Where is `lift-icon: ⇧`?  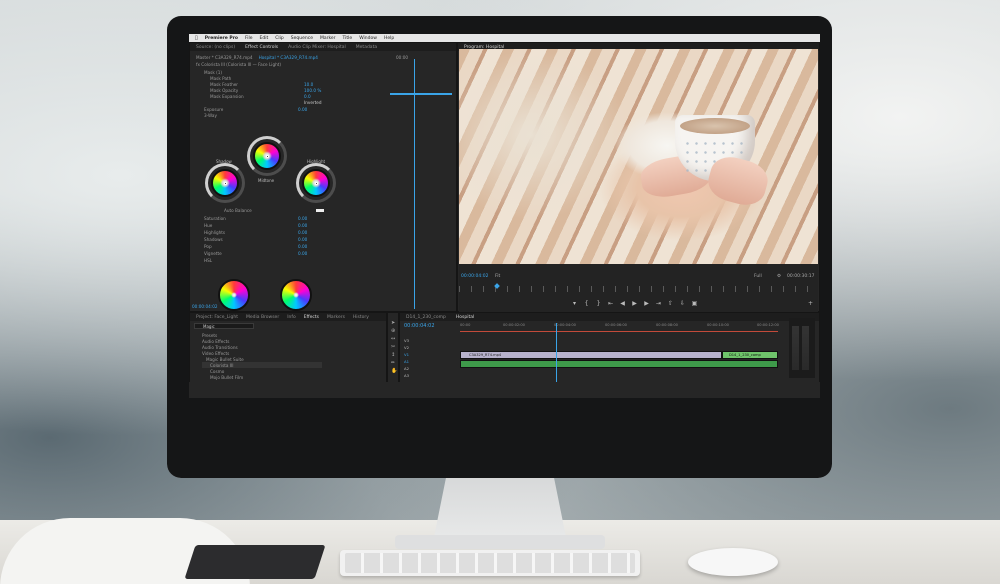
lift-icon: ⇧ is located at coordinates (670, 303).